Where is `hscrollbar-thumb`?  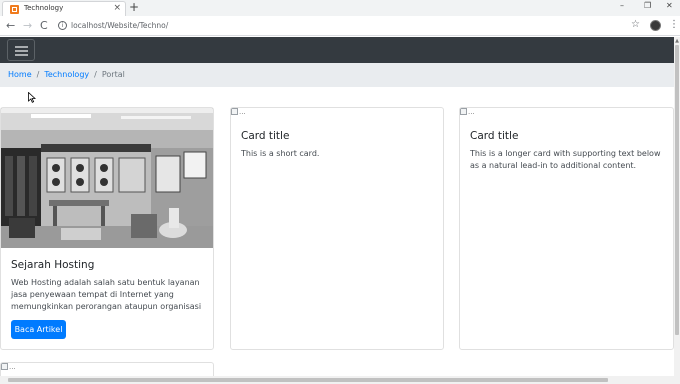
hscrollbar-thumb is located at coordinates (308, 380).